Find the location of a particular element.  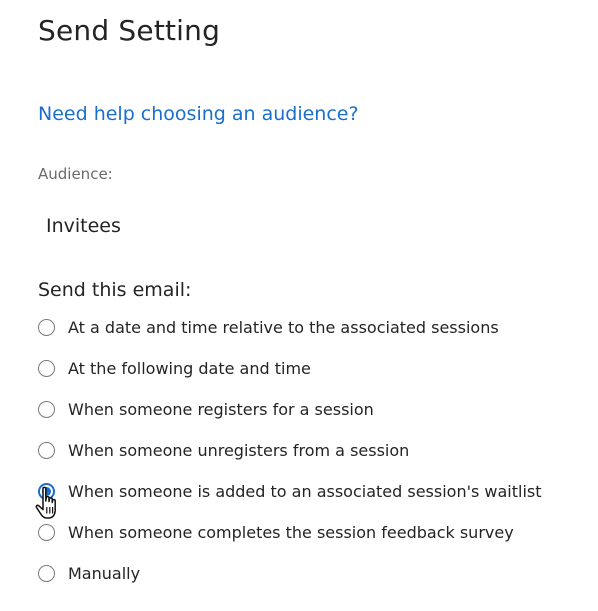

page-title: Send Setting is located at coordinates (129, 30).